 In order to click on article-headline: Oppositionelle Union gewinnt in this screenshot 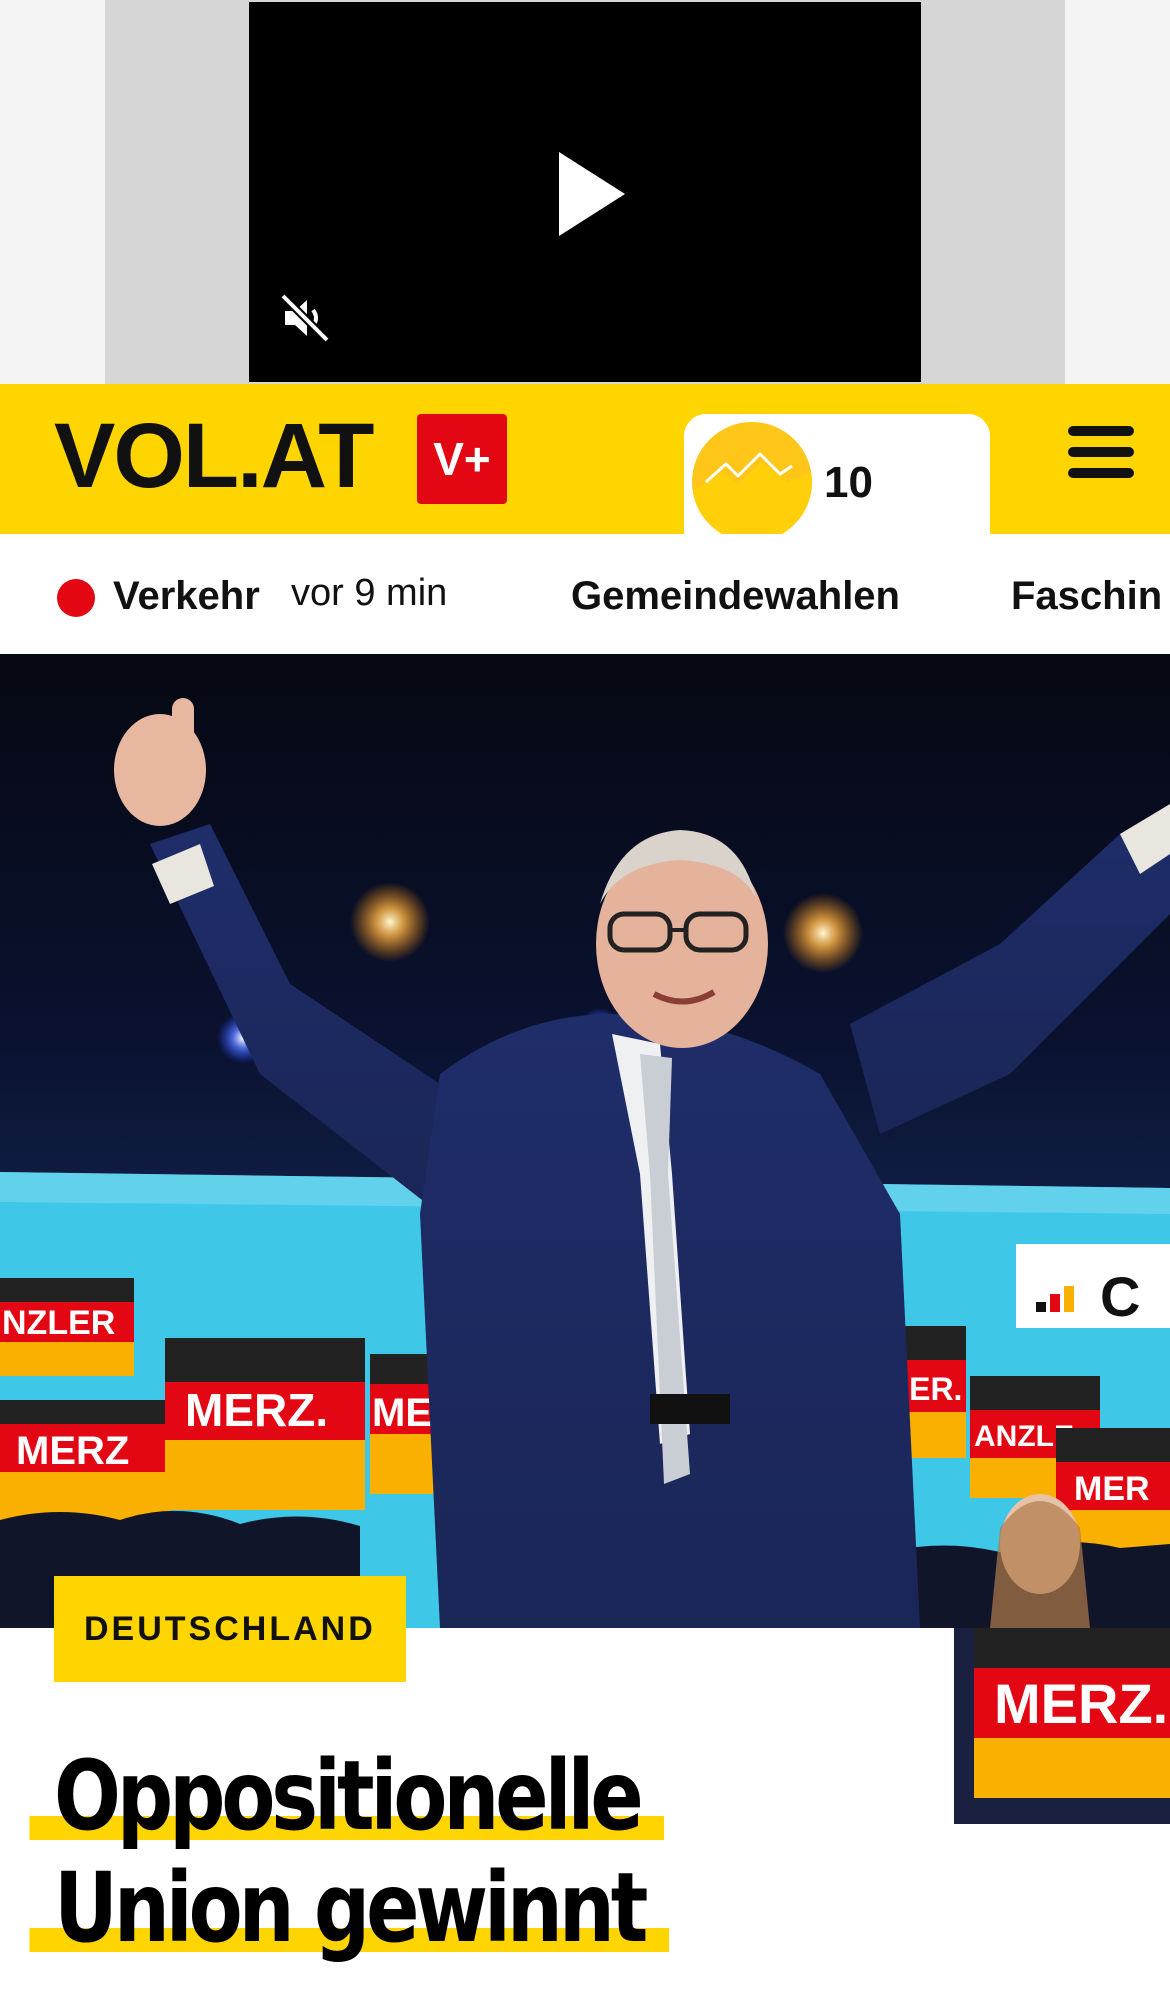, I will do `click(402, 1852)`.